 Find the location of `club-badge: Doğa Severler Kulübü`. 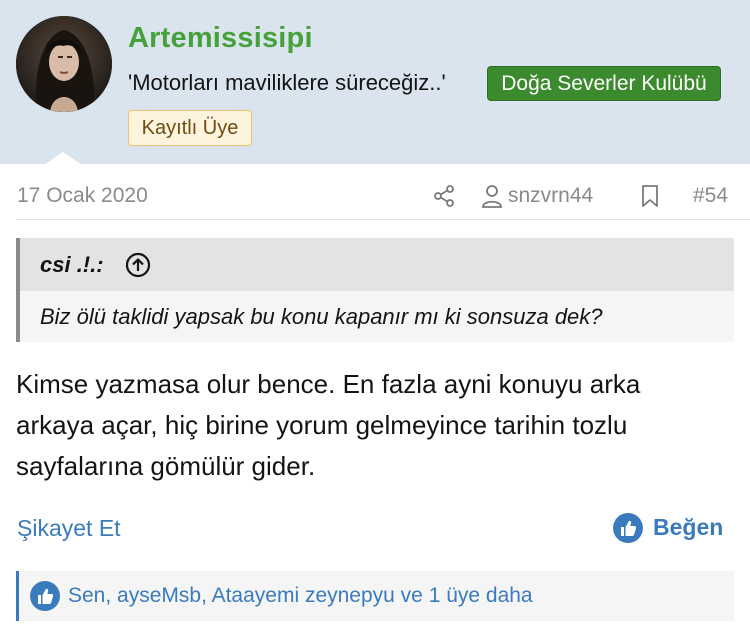

club-badge: Doğa Severler Kulübü is located at coordinates (604, 83).